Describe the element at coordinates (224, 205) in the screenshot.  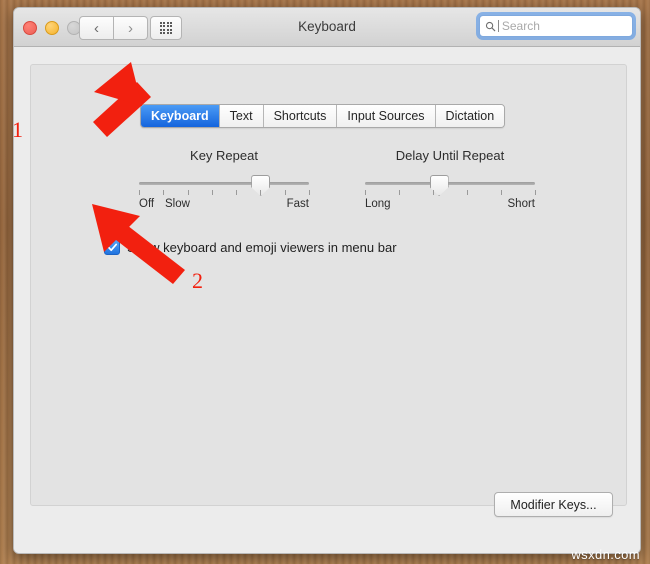
I see `key-repeat-end-labels: Off Slow Fast` at that location.